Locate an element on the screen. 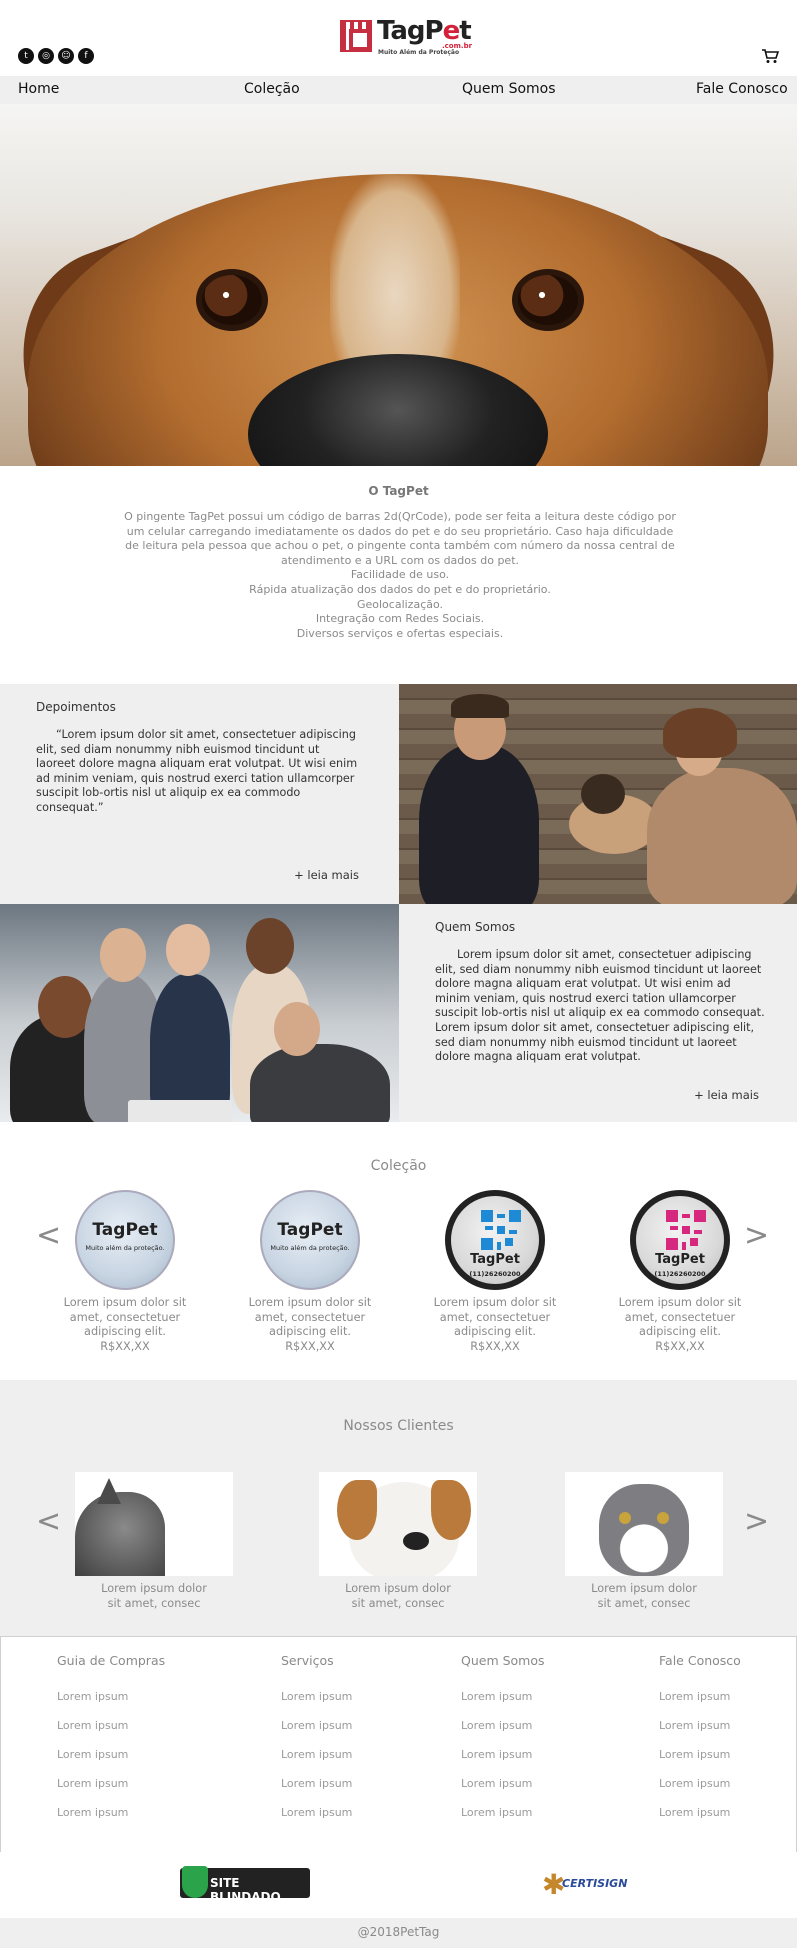  nav-quem-somos: Quem Somos is located at coordinates (509, 89).